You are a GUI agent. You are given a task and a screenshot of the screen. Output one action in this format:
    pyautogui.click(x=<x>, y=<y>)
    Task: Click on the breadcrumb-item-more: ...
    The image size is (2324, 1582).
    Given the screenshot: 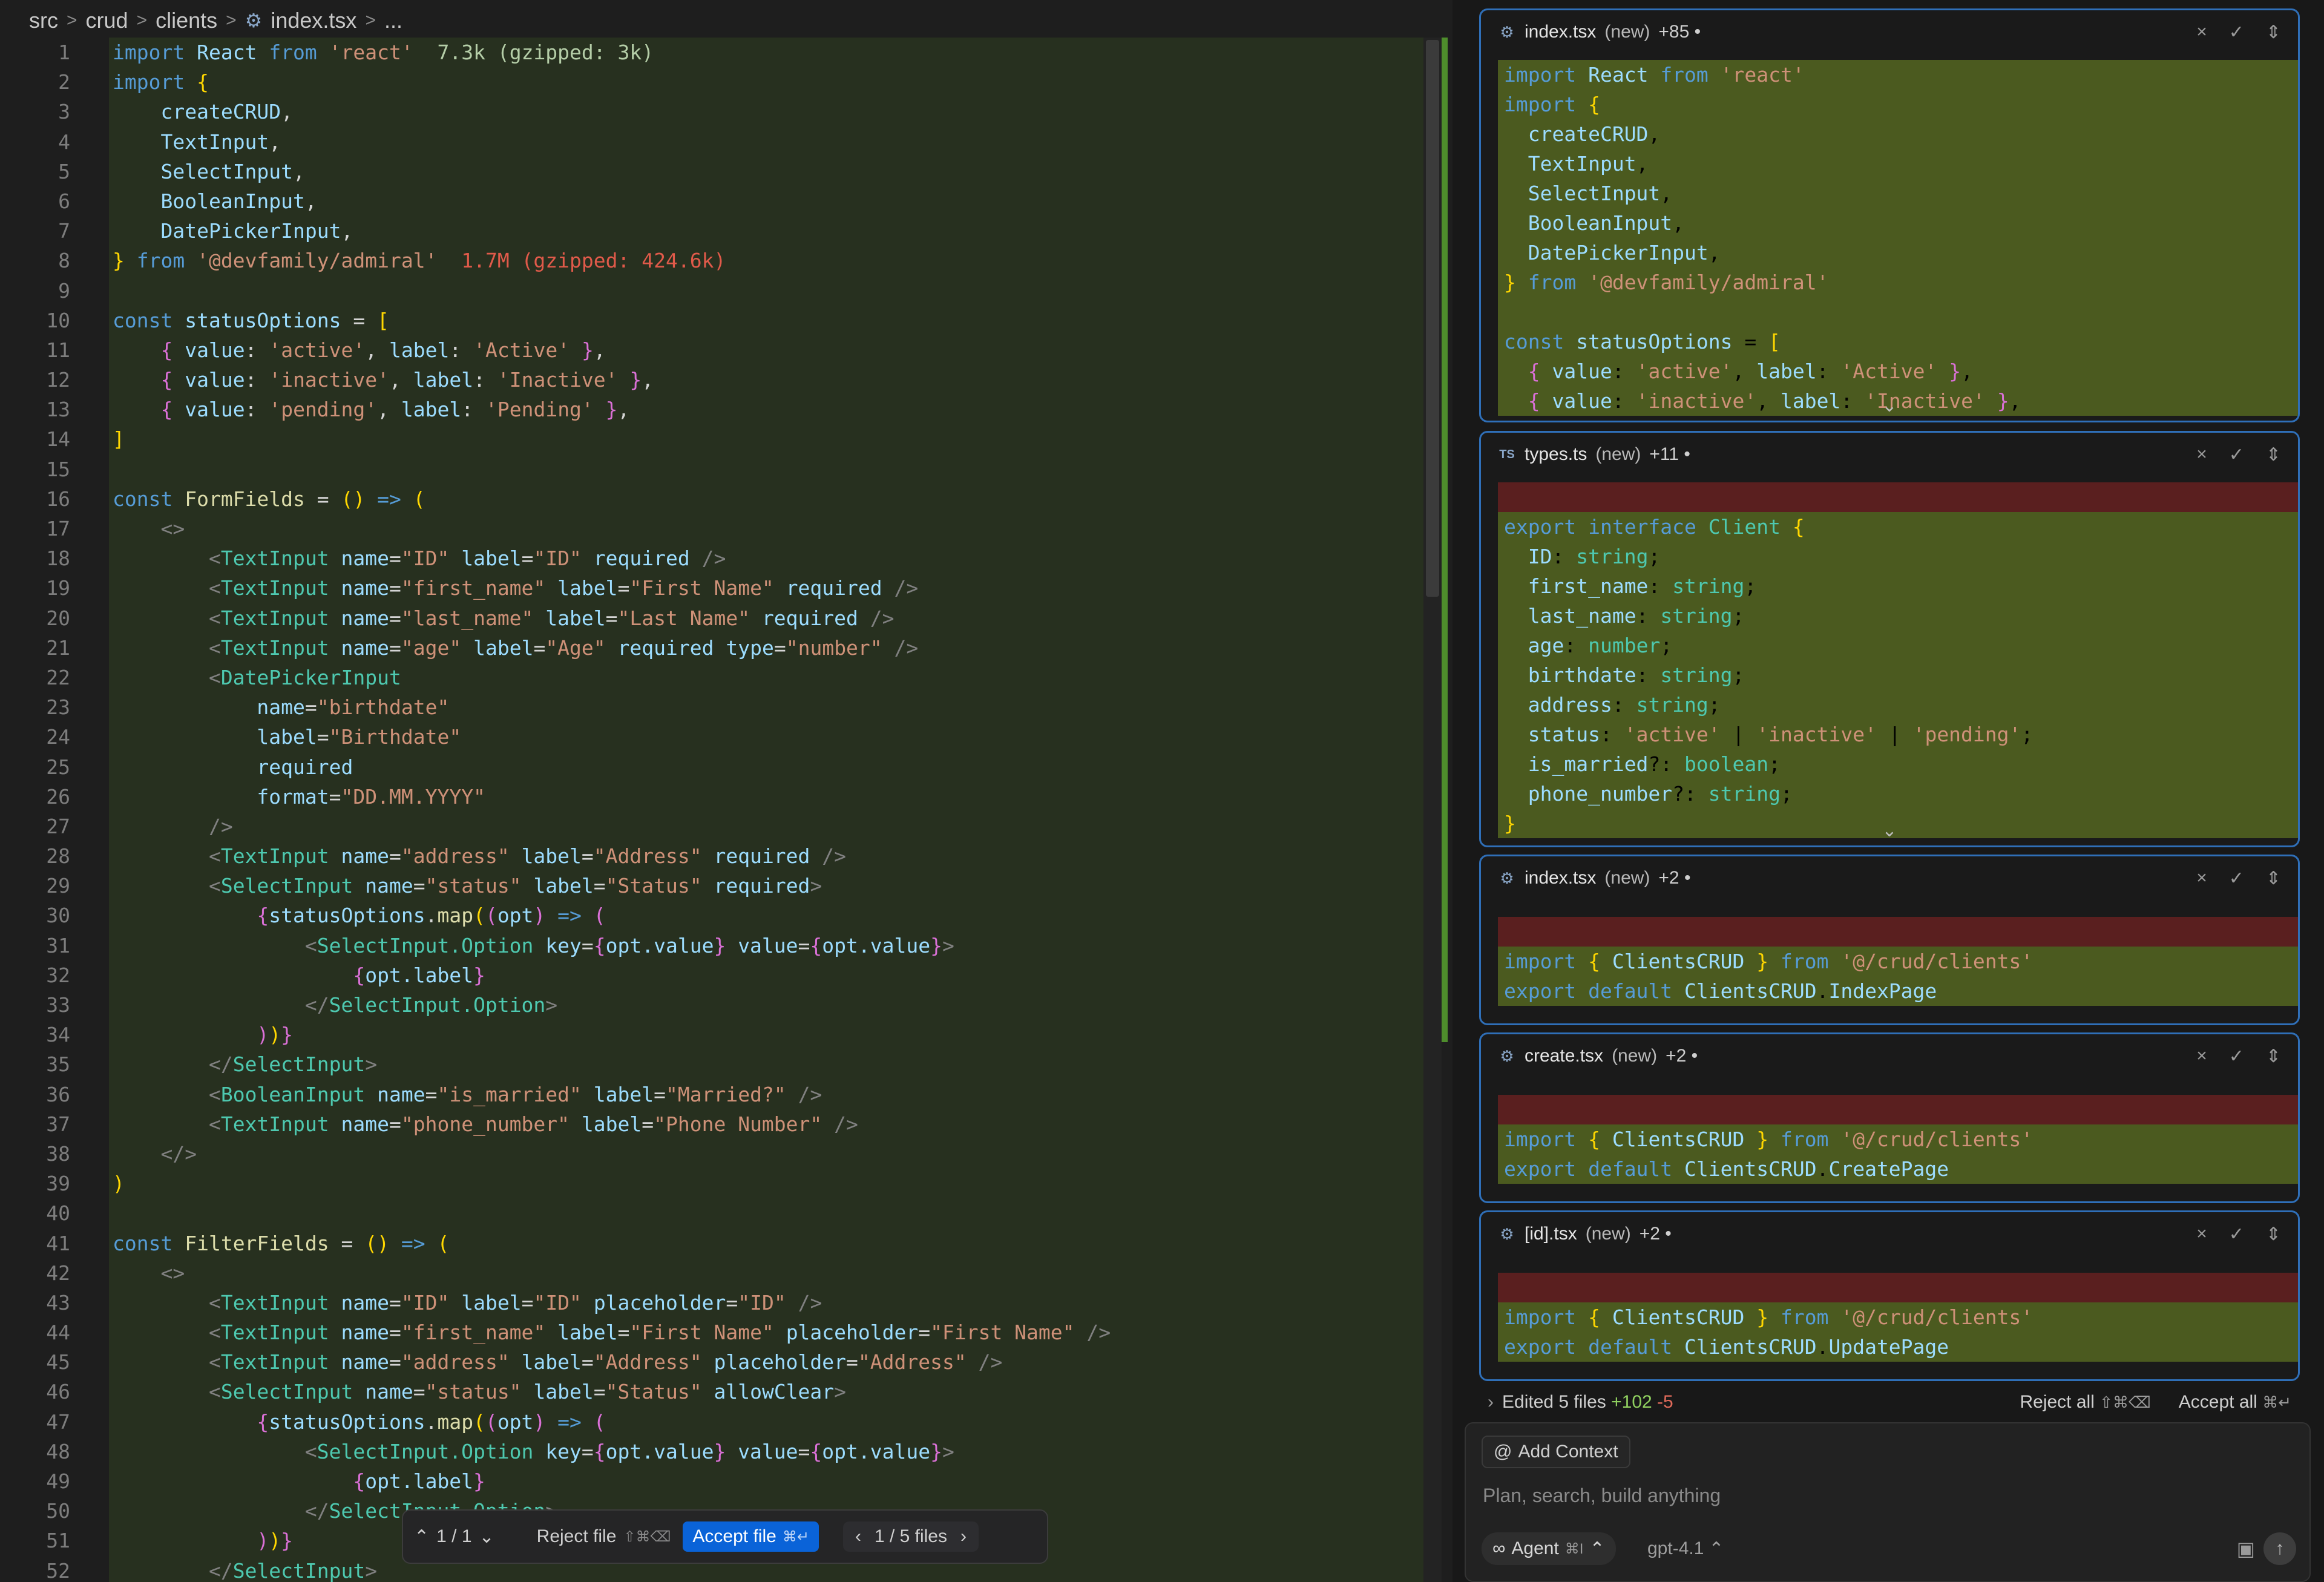 What is the action you would take?
    pyautogui.click(x=393, y=20)
    